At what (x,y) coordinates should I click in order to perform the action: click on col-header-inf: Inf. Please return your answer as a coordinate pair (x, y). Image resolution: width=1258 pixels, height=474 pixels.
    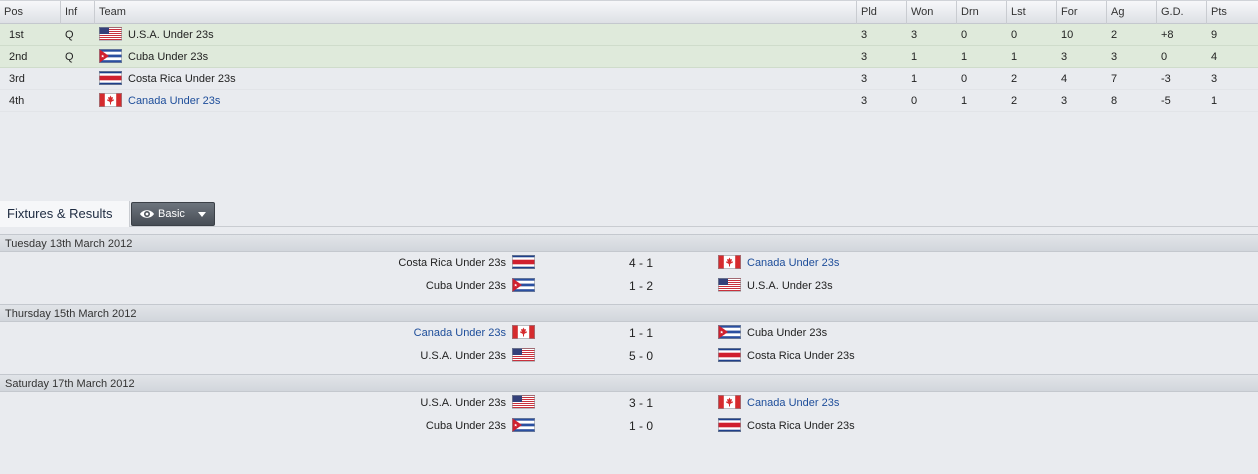
    Looking at the image, I should click on (77, 12).